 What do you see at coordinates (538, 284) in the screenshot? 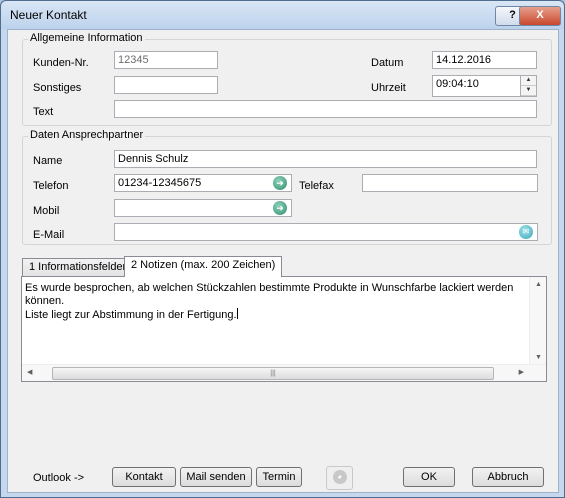
I see `scroll-up-arrow-icon: ▲` at bounding box center [538, 284].